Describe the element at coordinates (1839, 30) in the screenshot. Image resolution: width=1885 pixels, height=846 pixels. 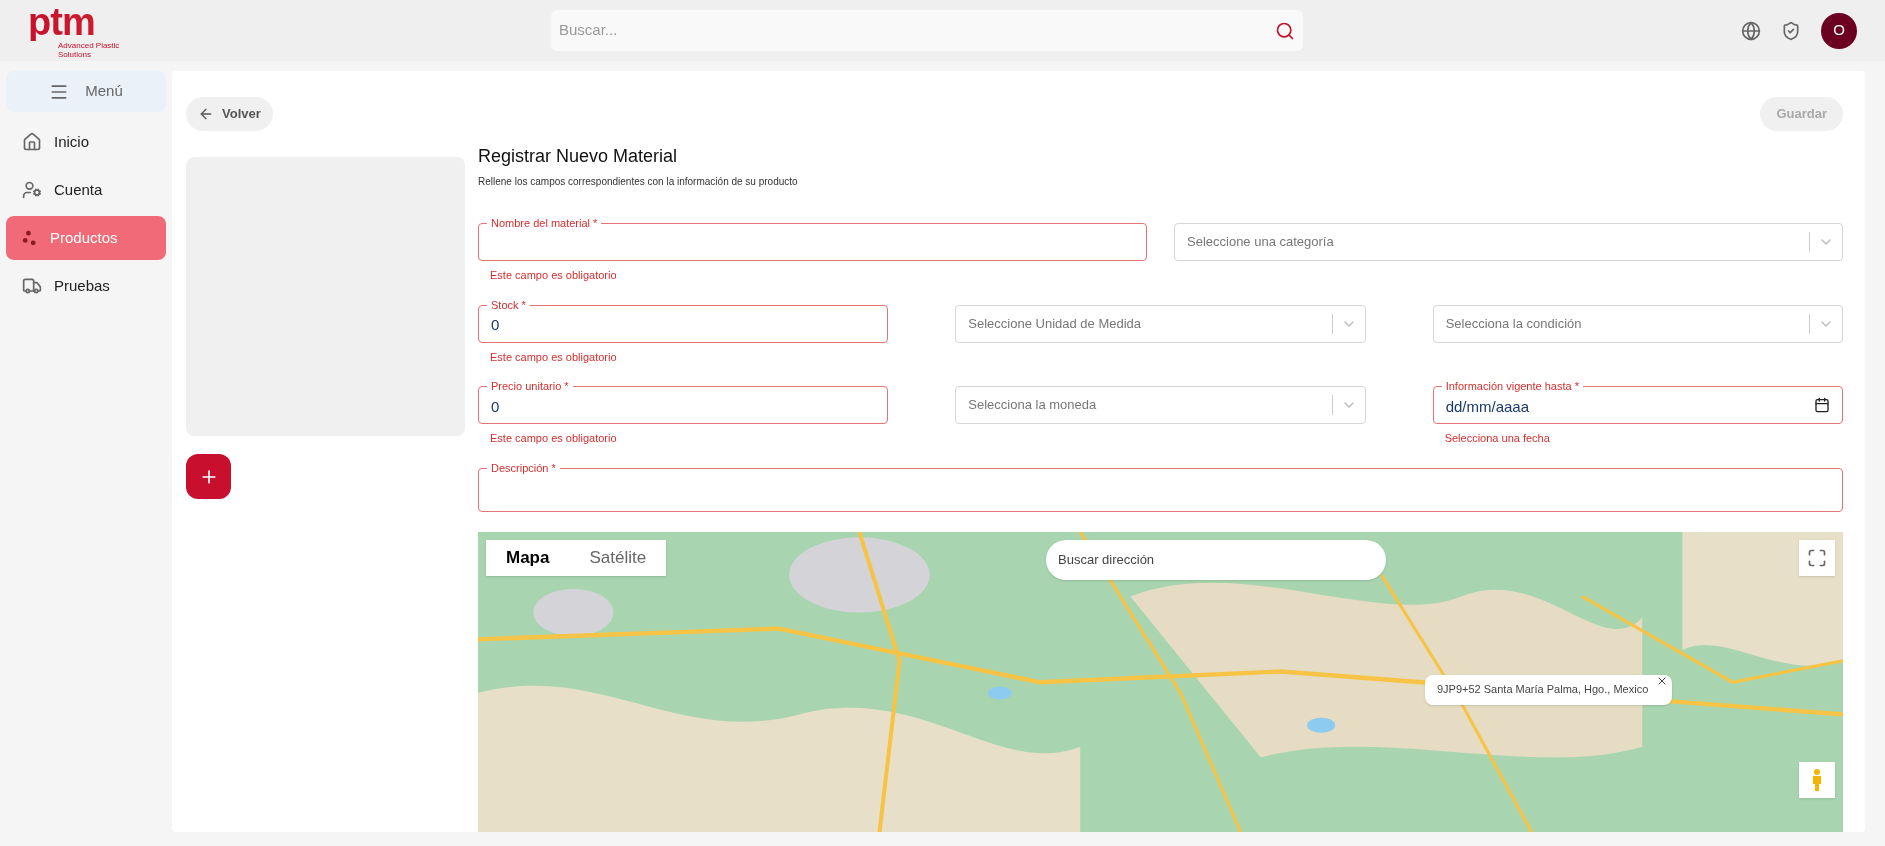
I see `user-avatar: O` at that location.